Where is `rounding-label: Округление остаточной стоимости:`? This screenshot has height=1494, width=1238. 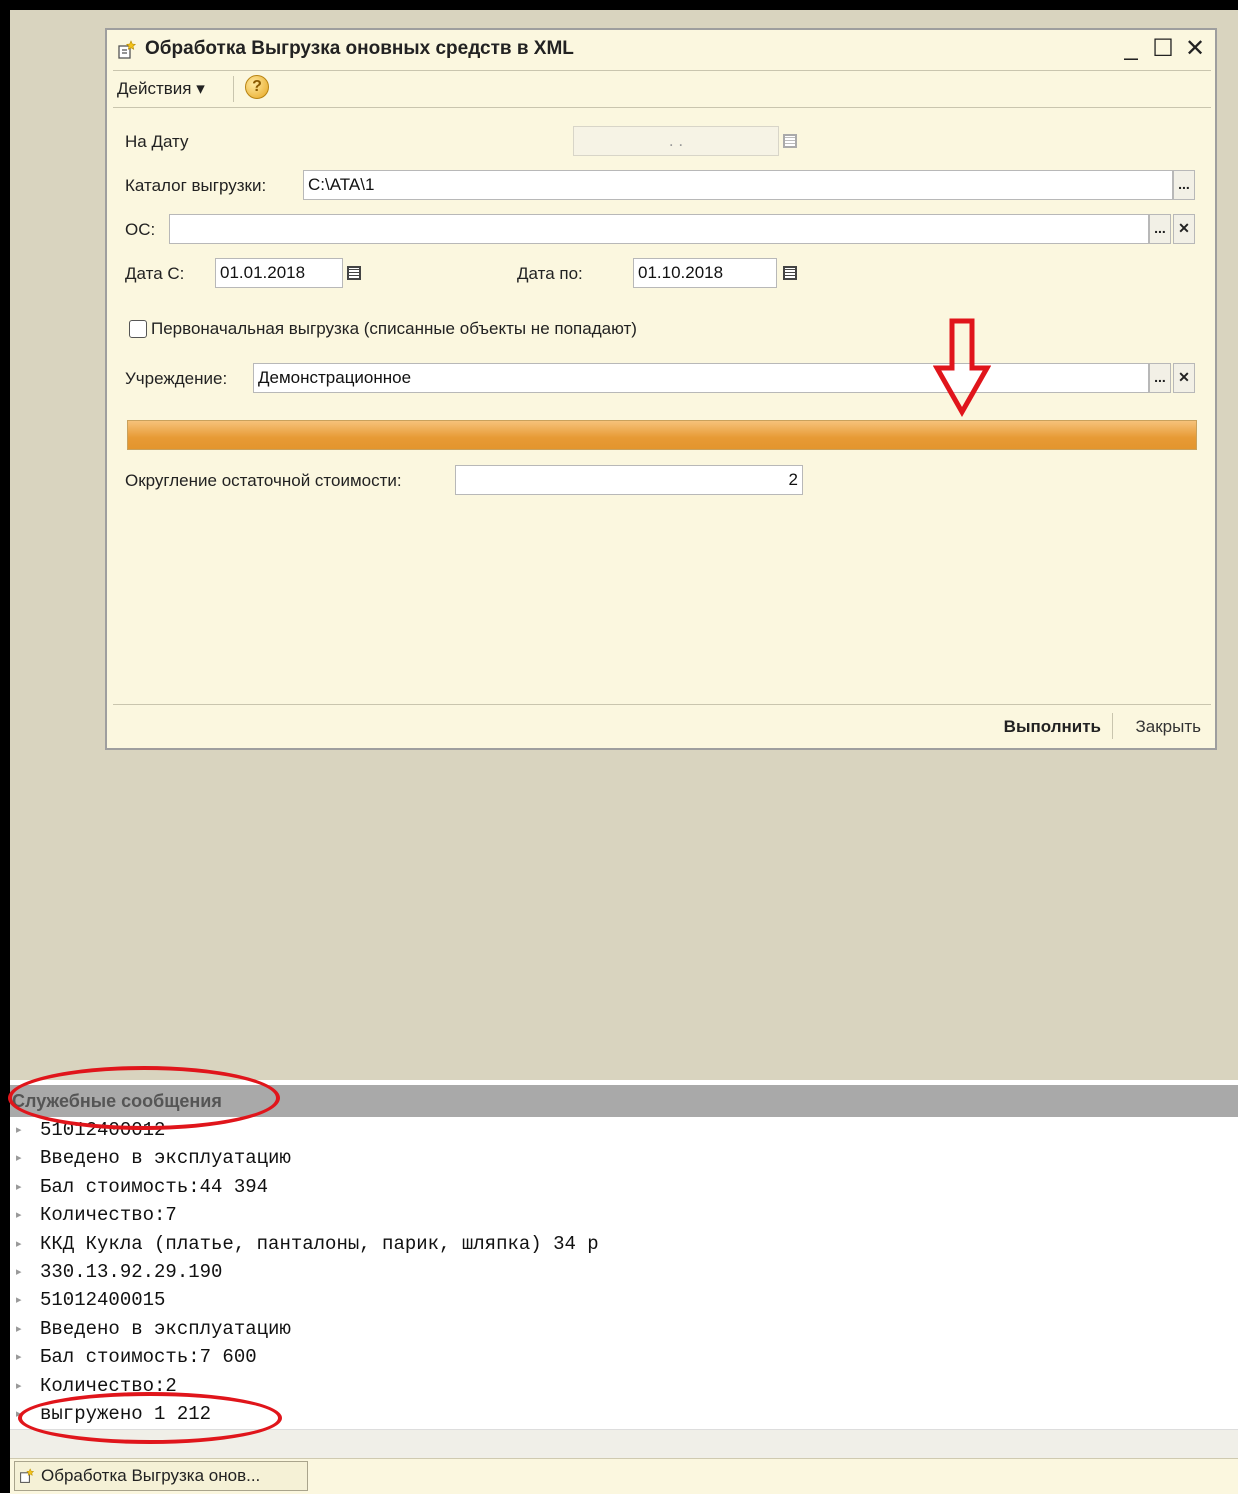
rounding-label: Округление остаточной стоимости: is located at coordinates (263, 480).